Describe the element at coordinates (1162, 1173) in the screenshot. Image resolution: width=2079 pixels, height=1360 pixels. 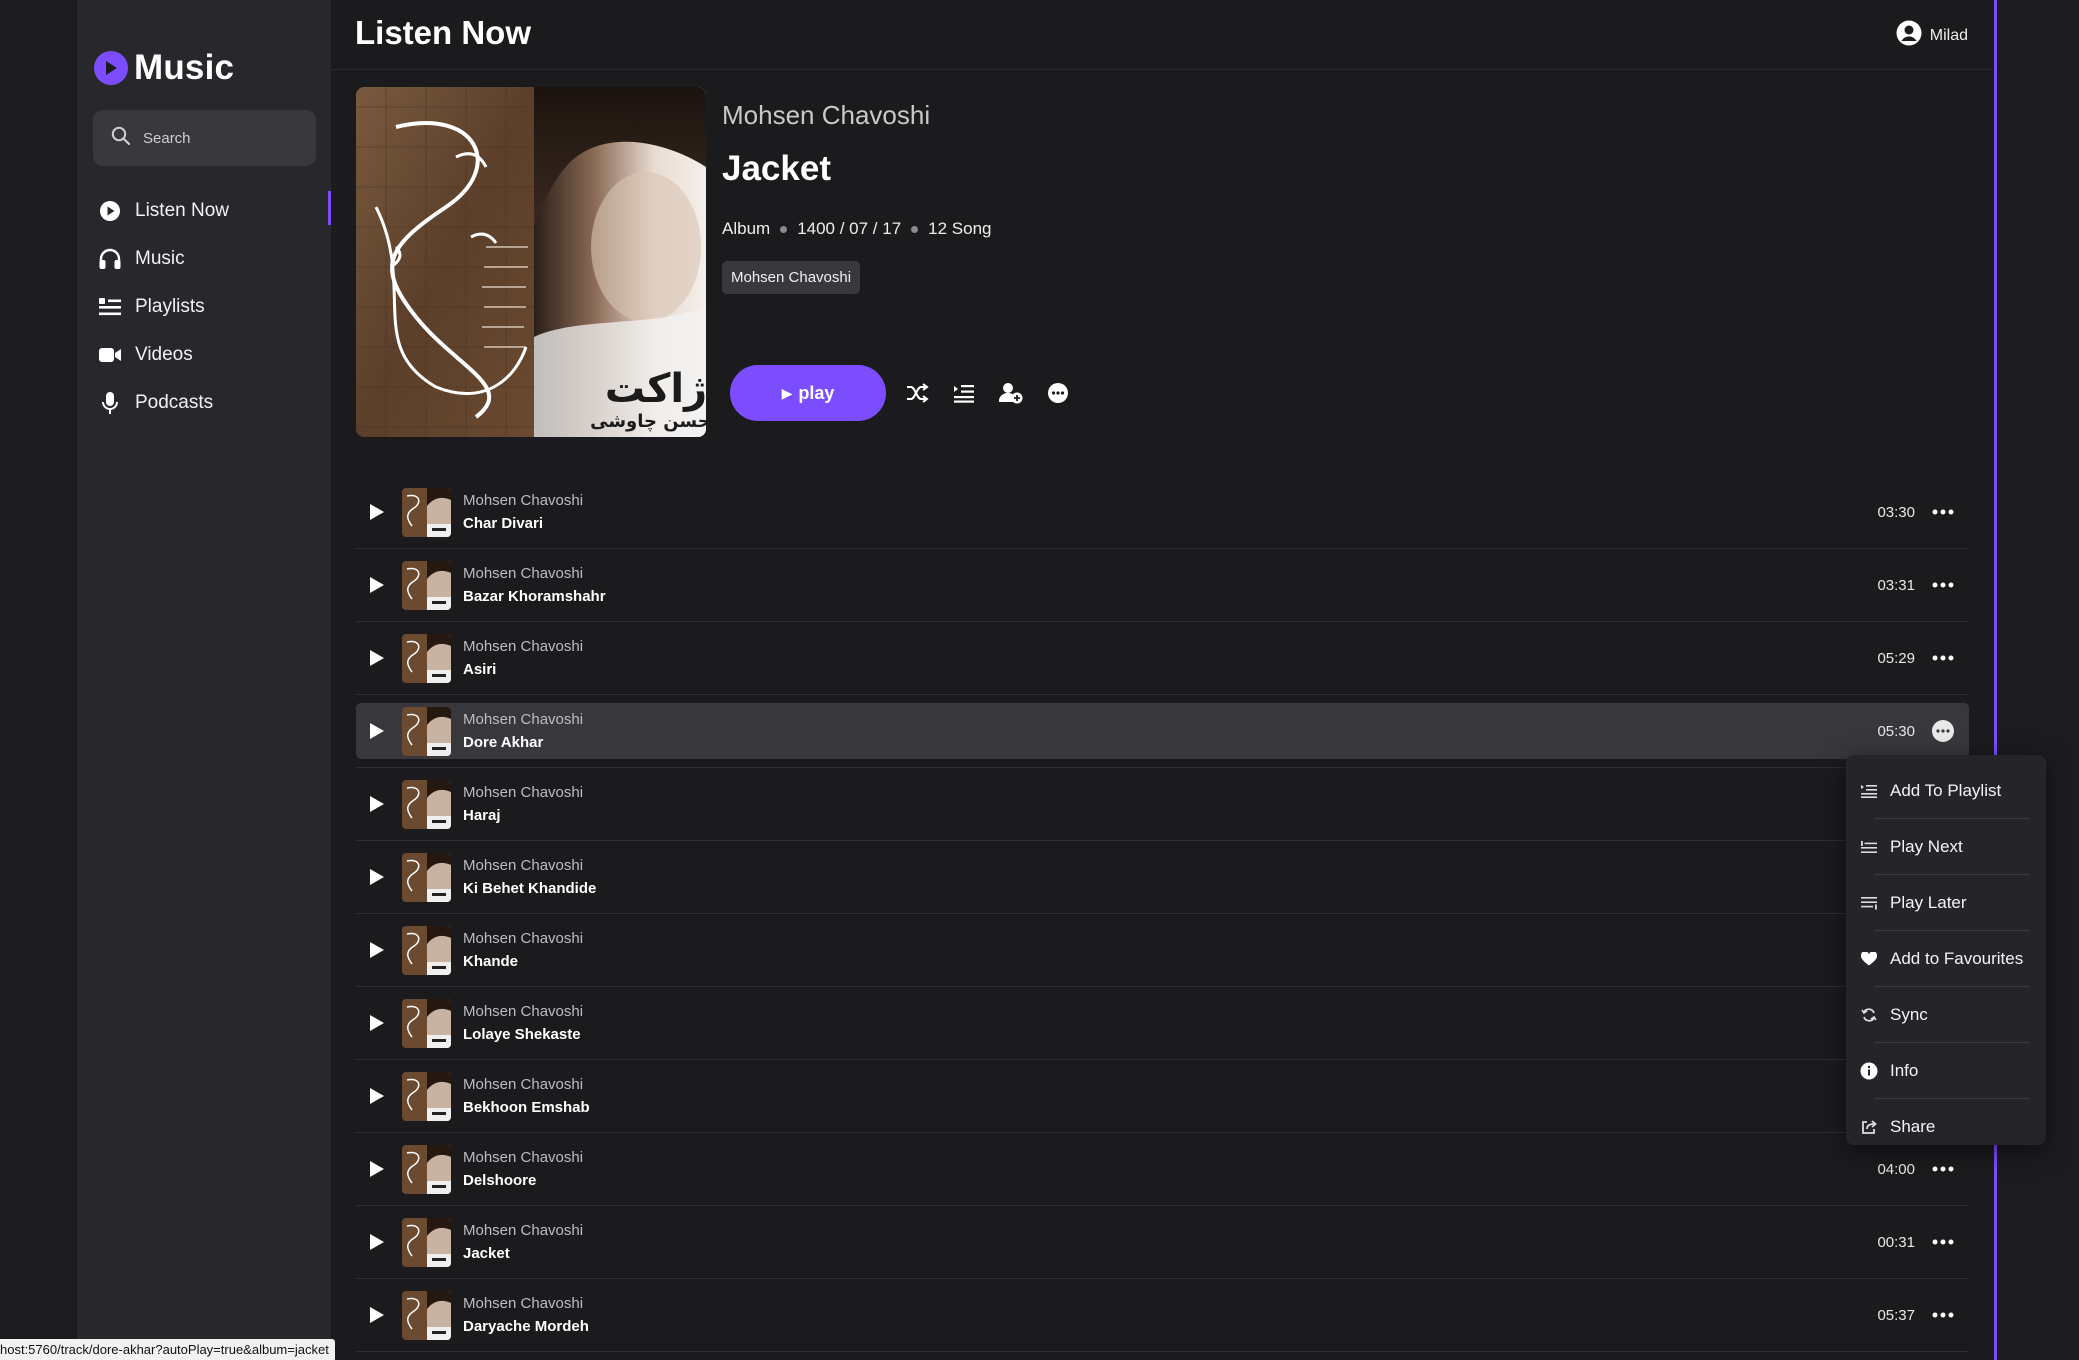
I see `track-row: Mohsen Chavoshi Delshoore 04:00` at that location.